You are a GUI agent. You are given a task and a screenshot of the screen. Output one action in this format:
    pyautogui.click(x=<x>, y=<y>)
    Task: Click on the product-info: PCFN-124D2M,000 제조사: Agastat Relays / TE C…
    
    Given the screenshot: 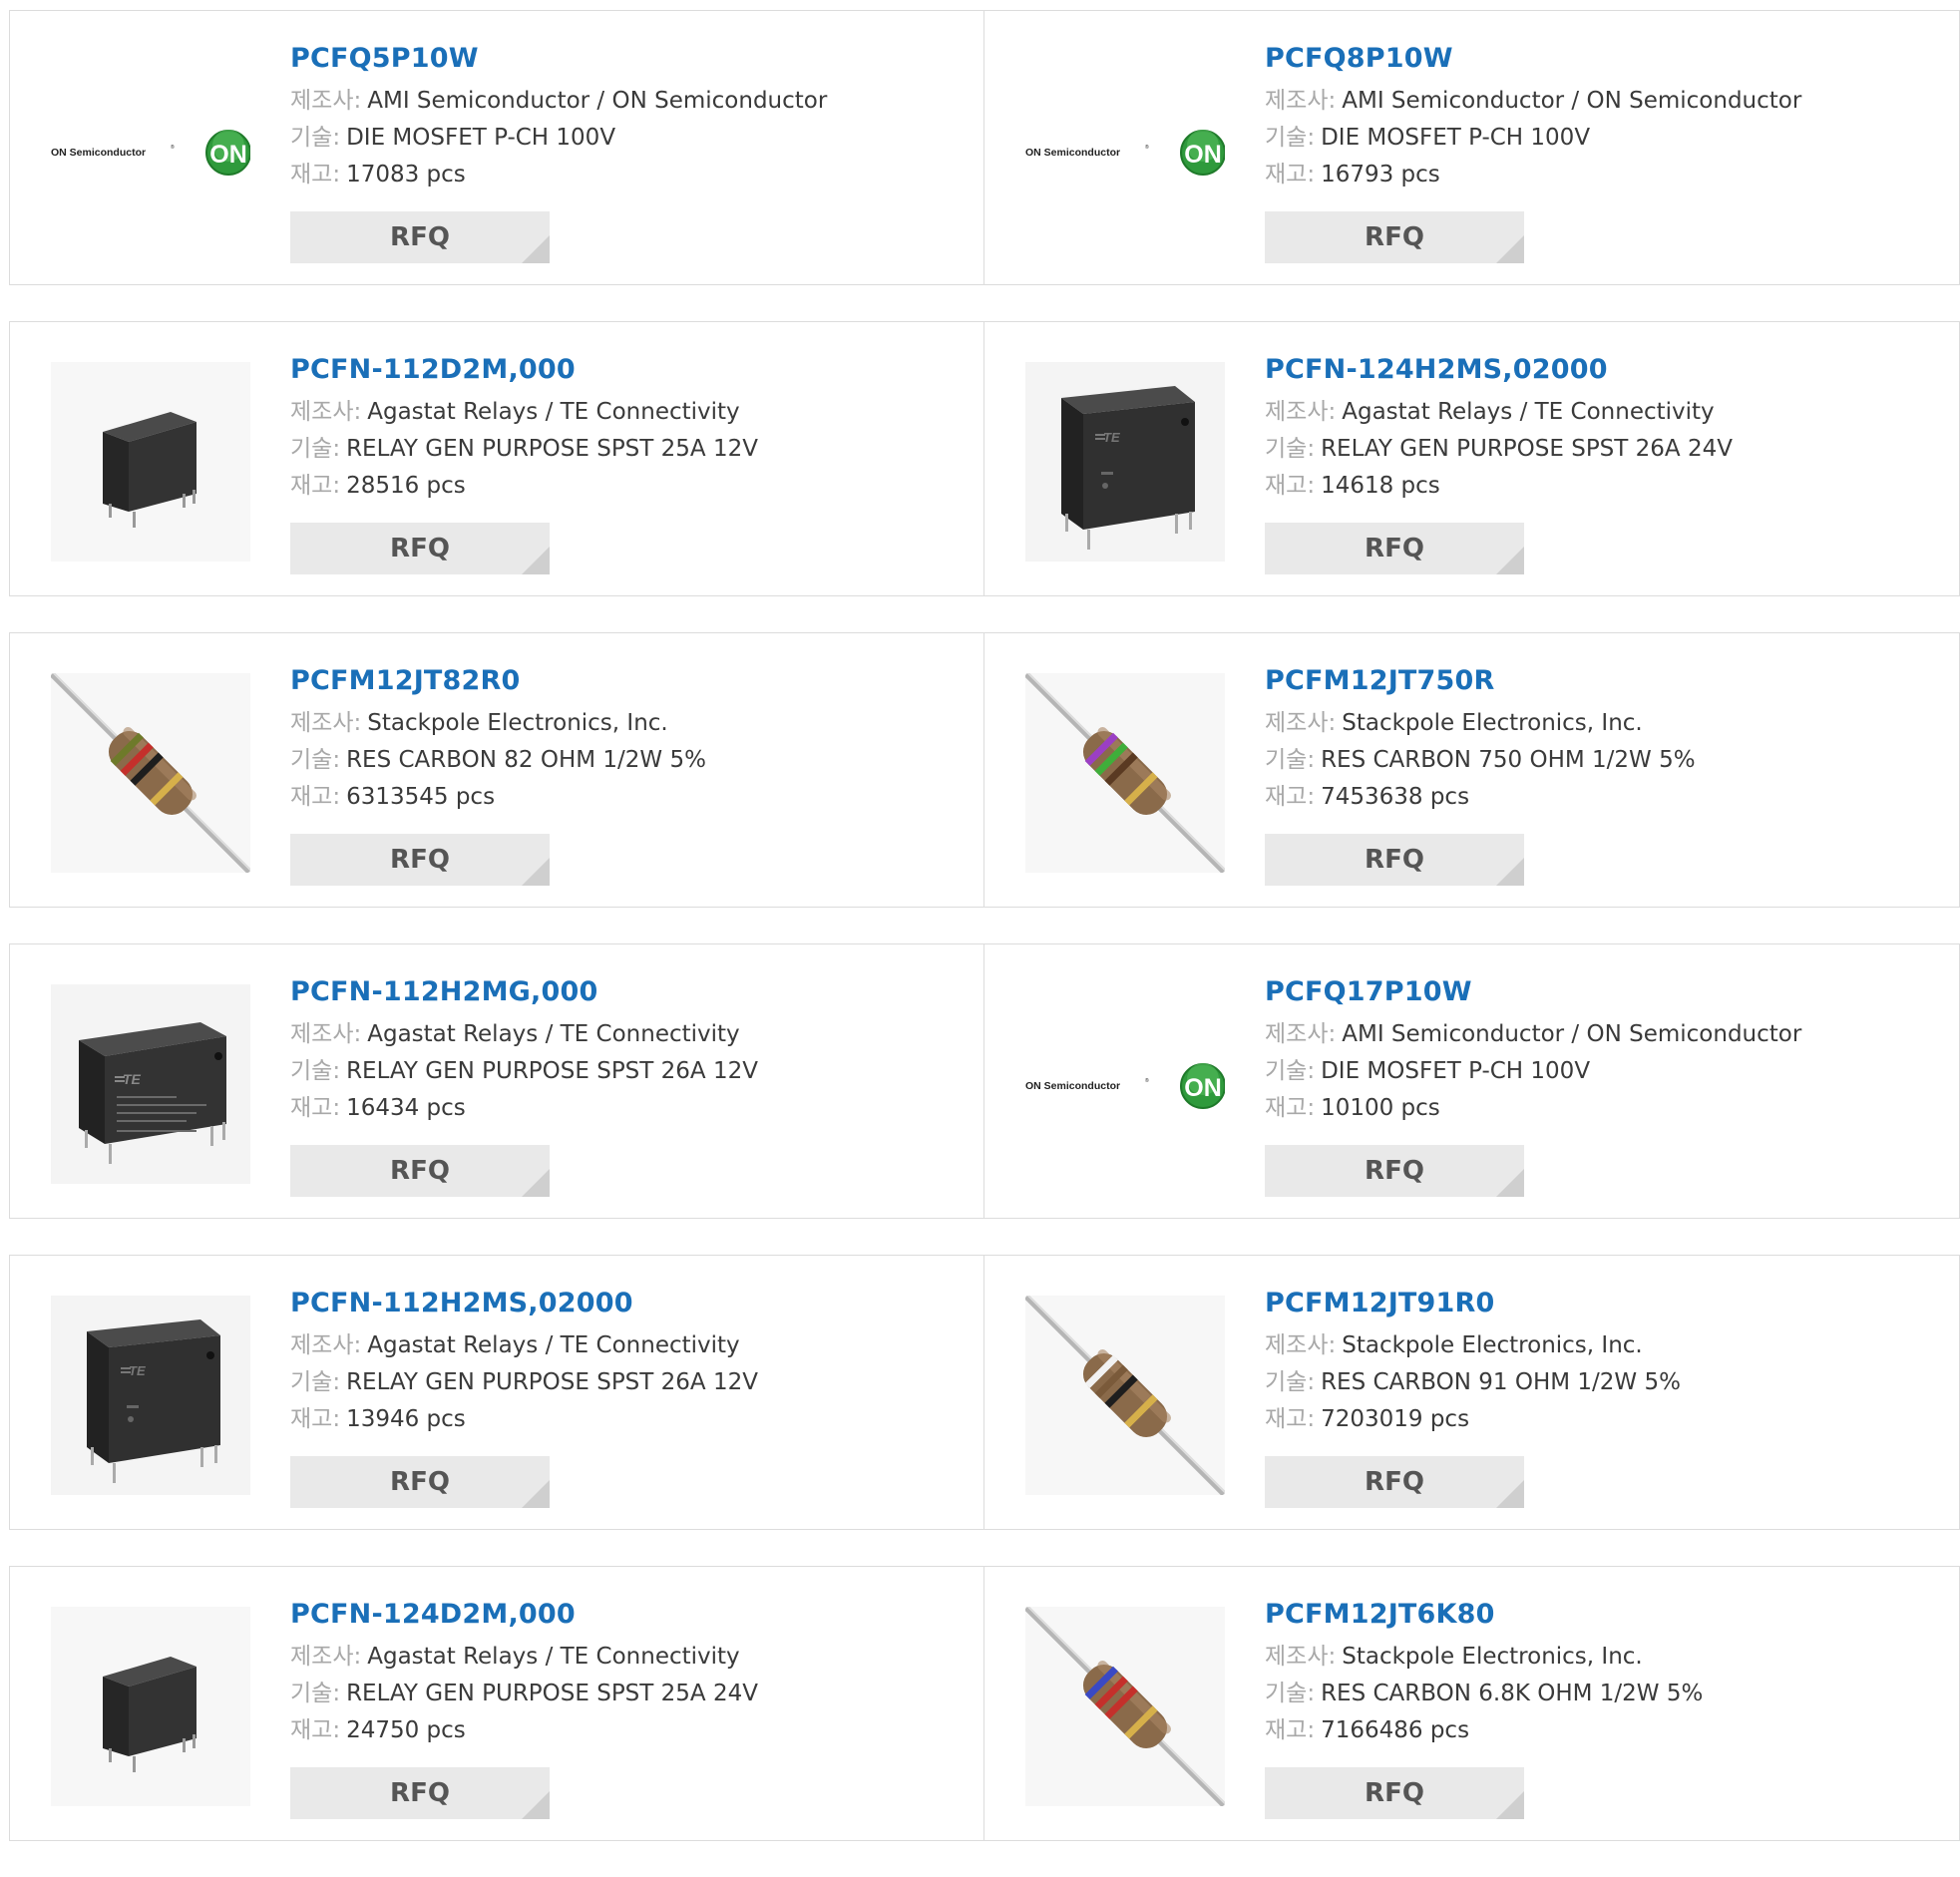 What is the action you would take?
    pyautogui.click(x=627, y=1673)
    